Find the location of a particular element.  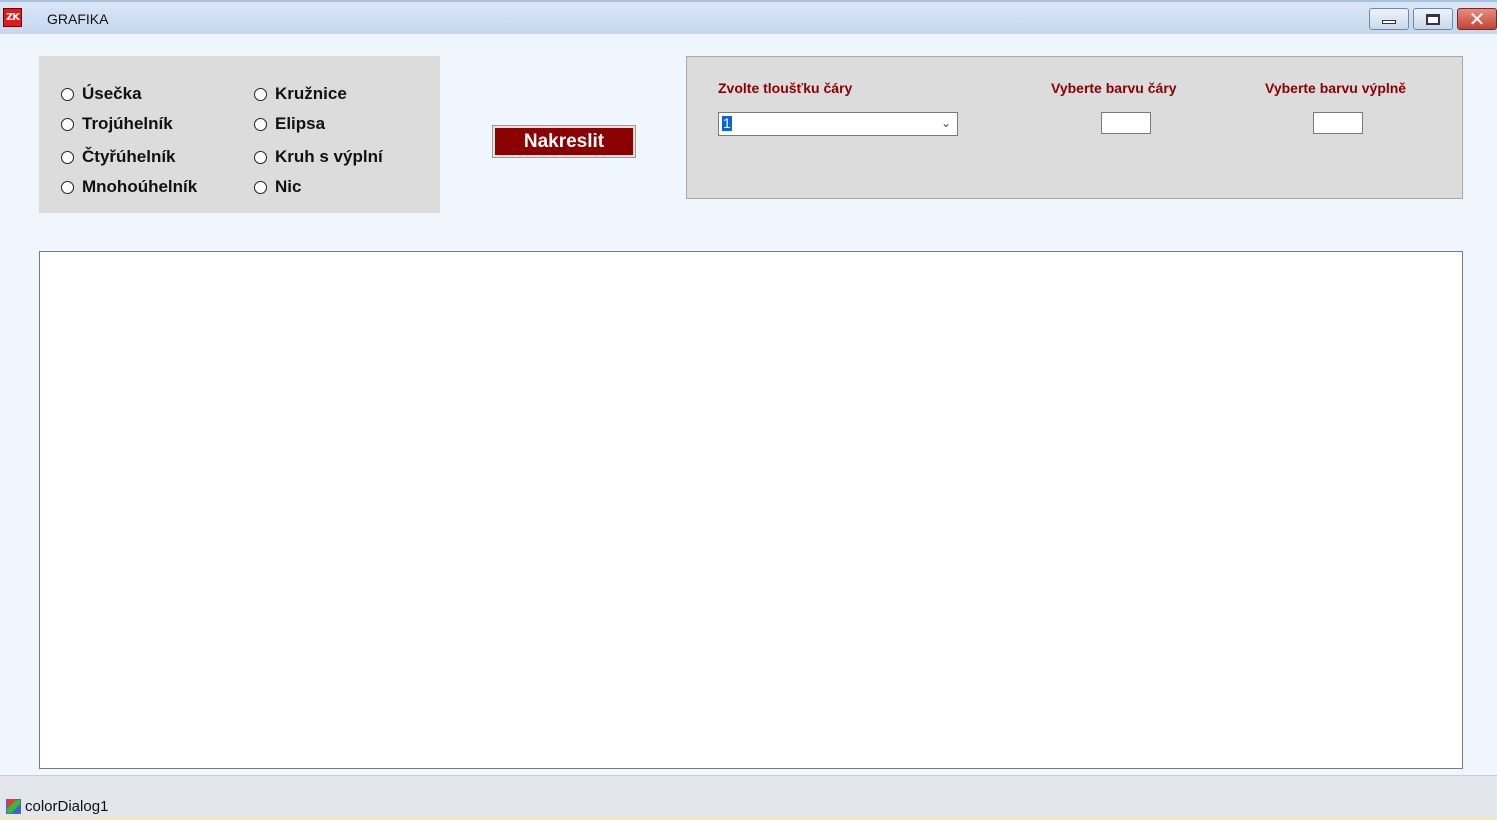

line-width-select: 1 ⌄ is located at coordinates (838, 124).